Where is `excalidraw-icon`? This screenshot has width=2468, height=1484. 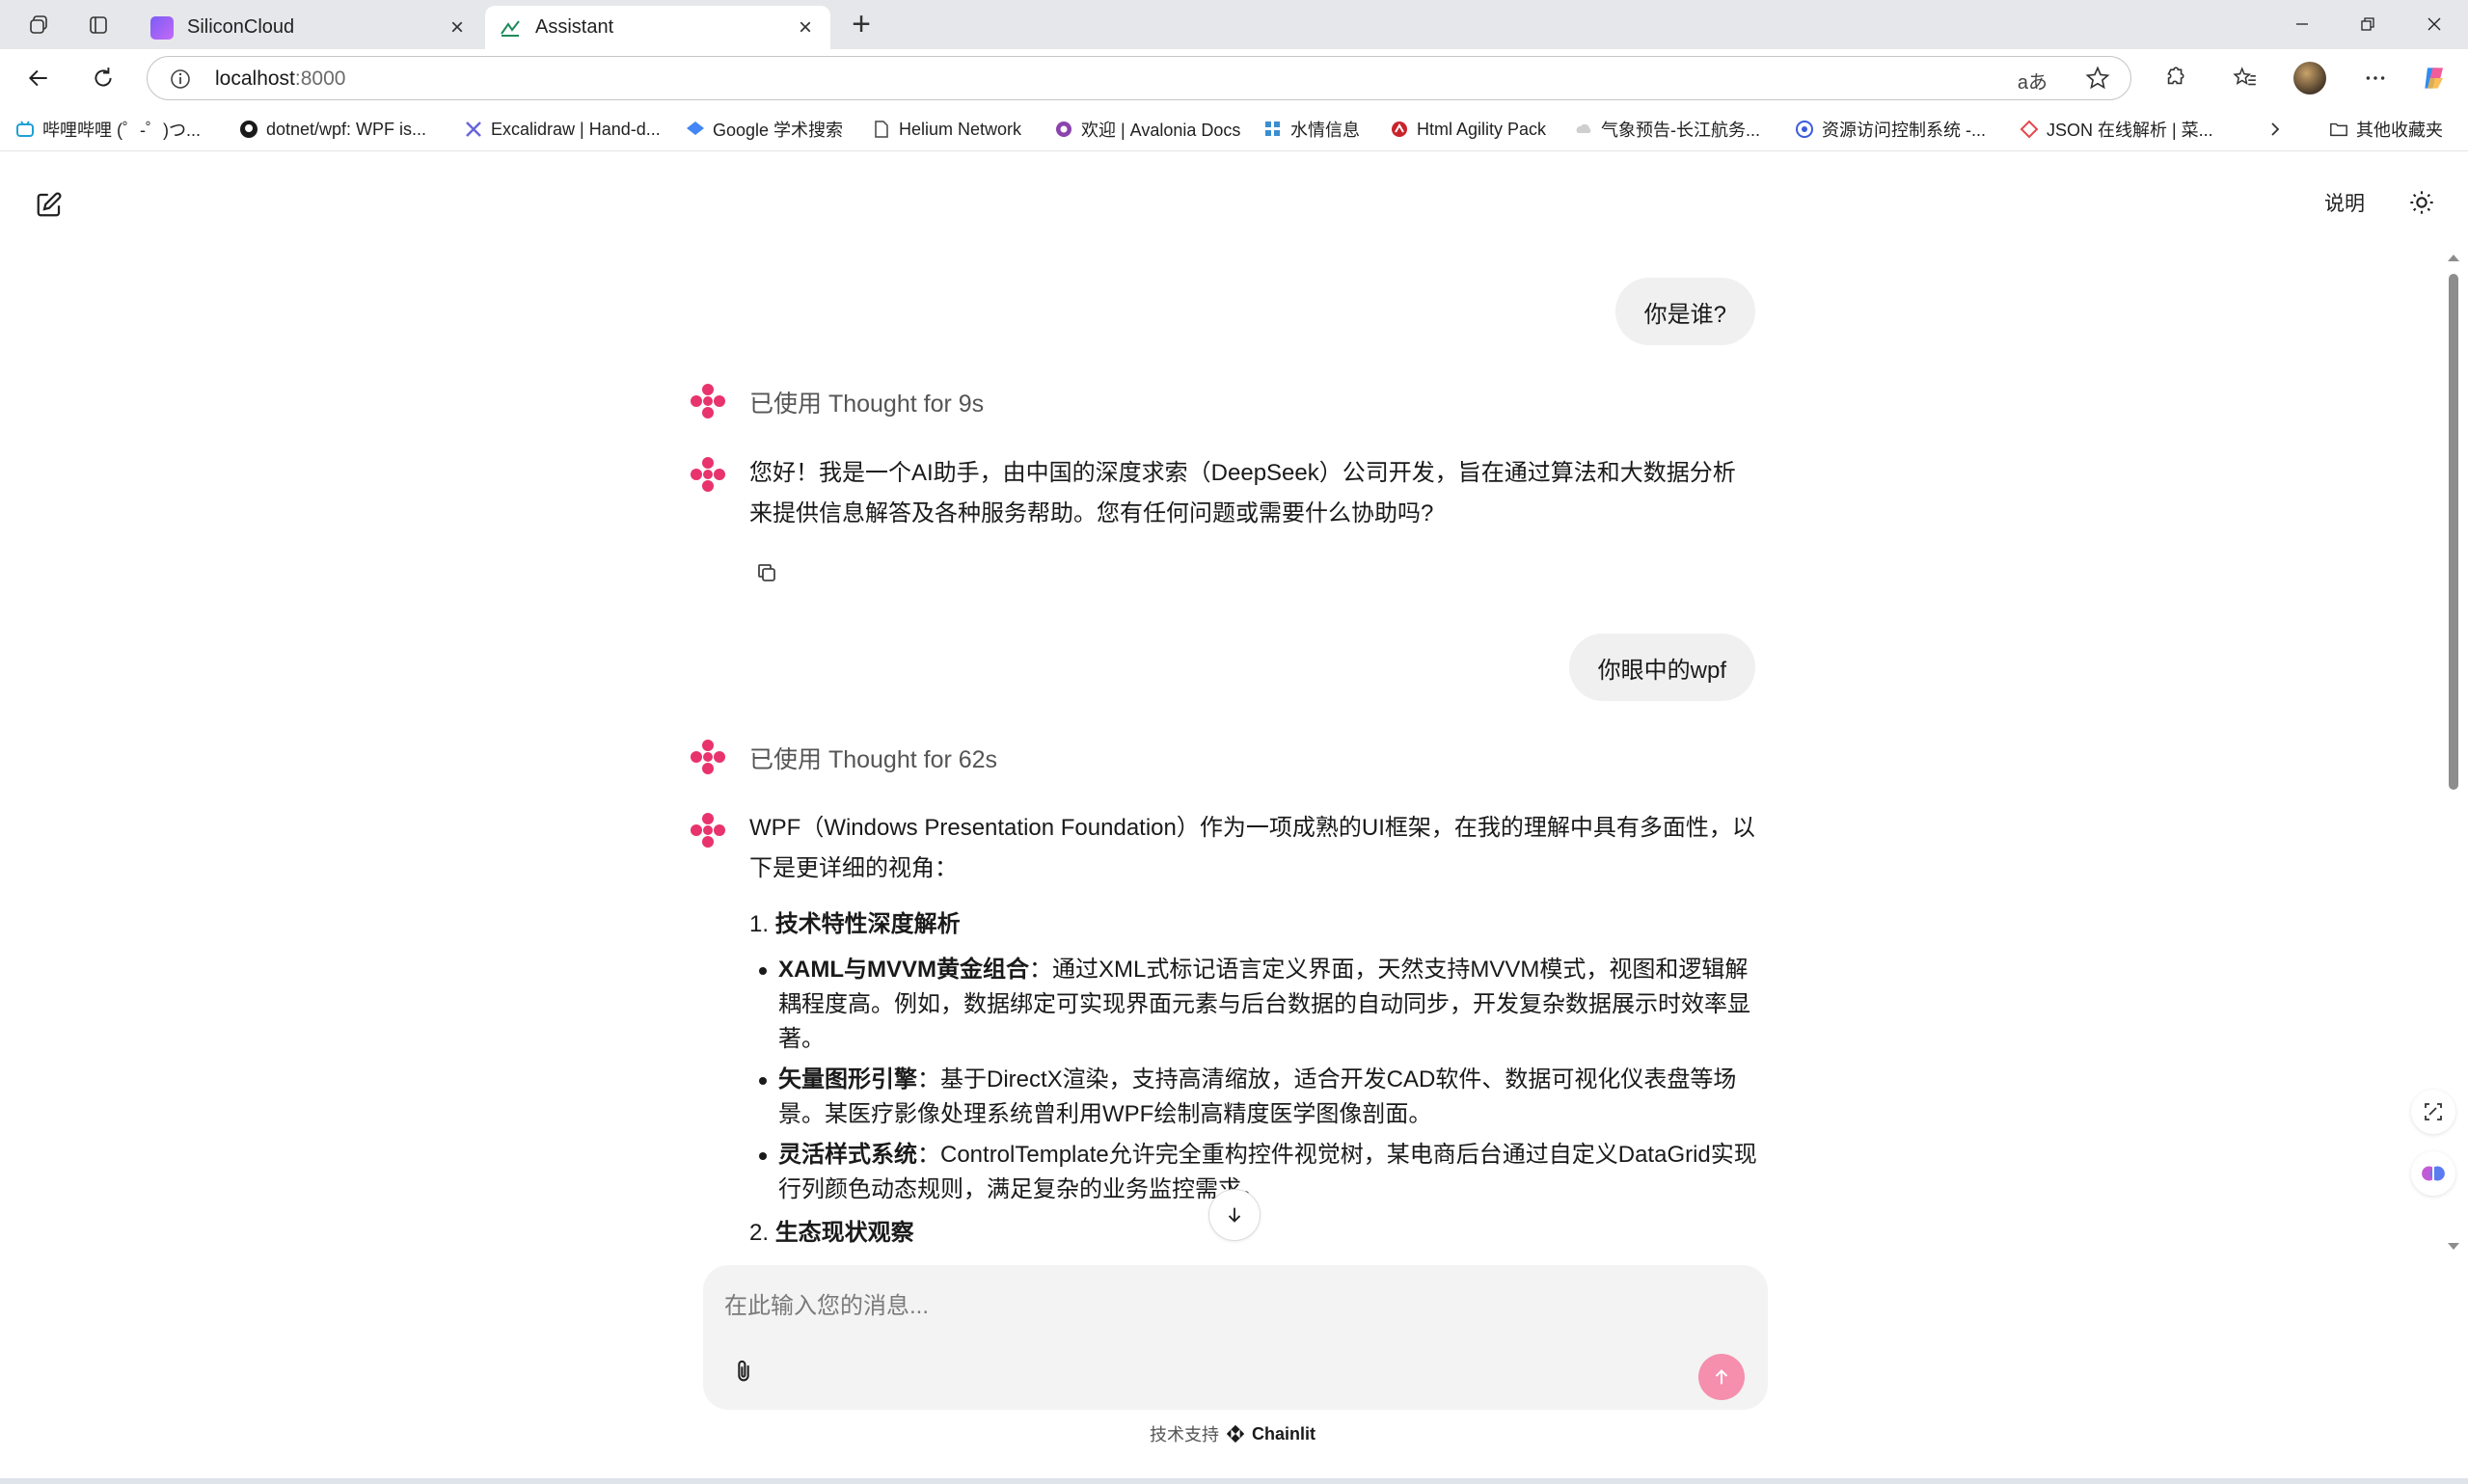 excalidraw-icon is located at coordinates (473, 129).